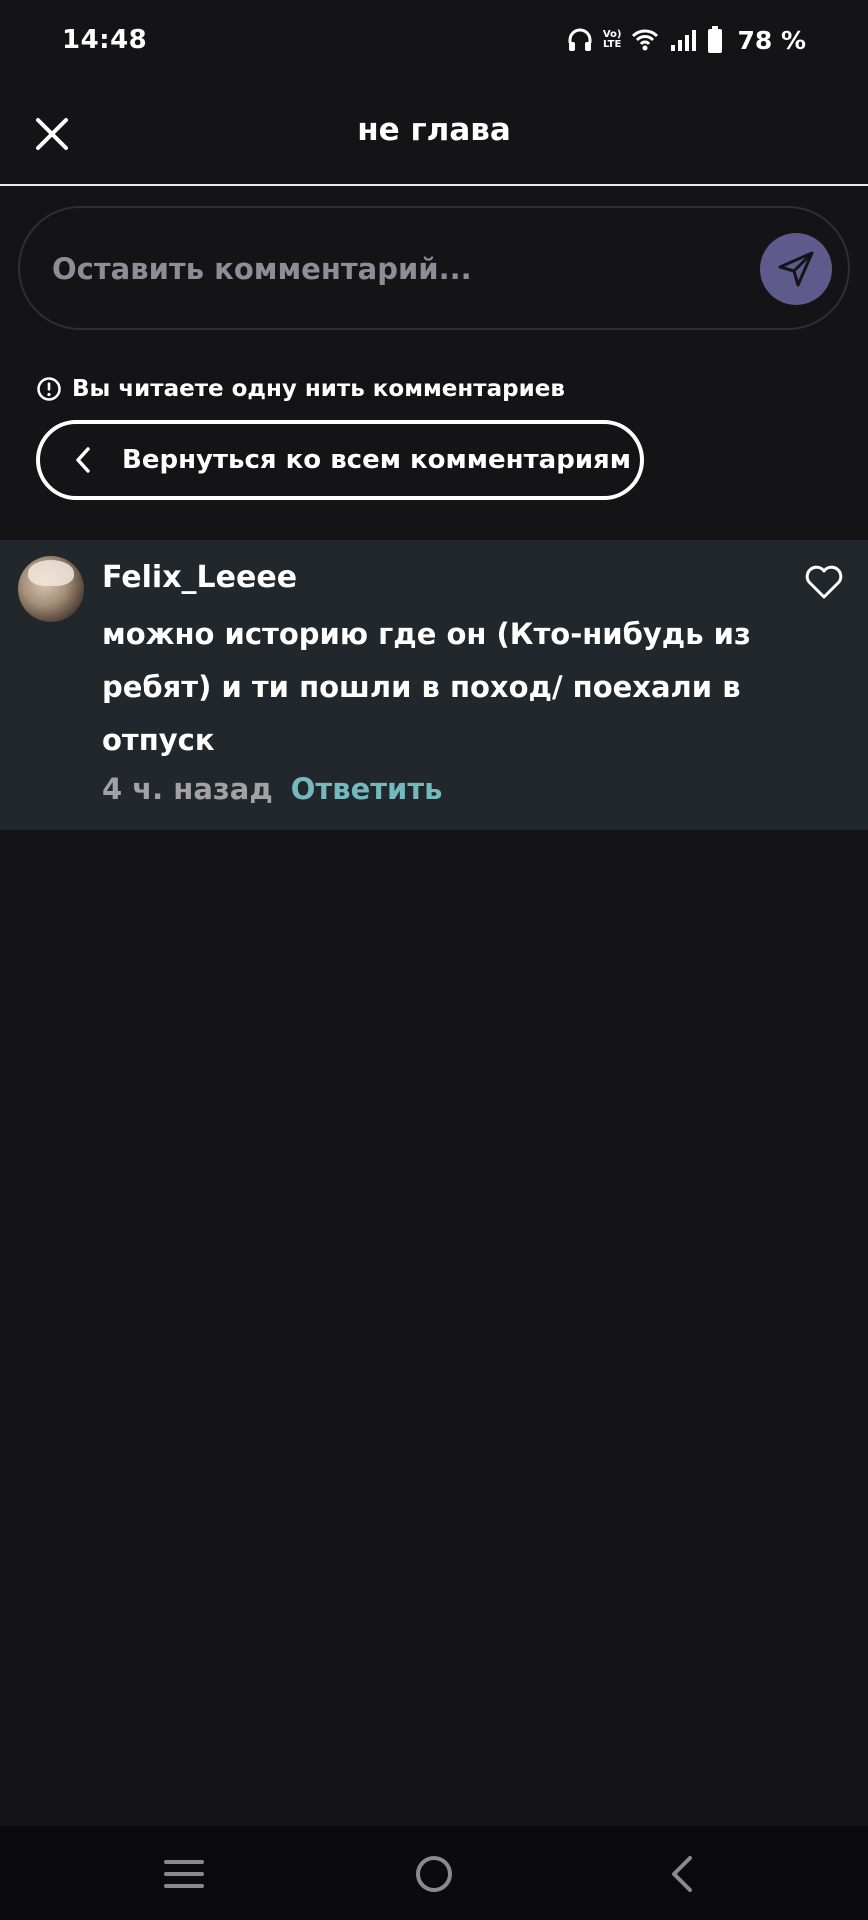  I want to click on status-time: 14:48, so click(105, 40).